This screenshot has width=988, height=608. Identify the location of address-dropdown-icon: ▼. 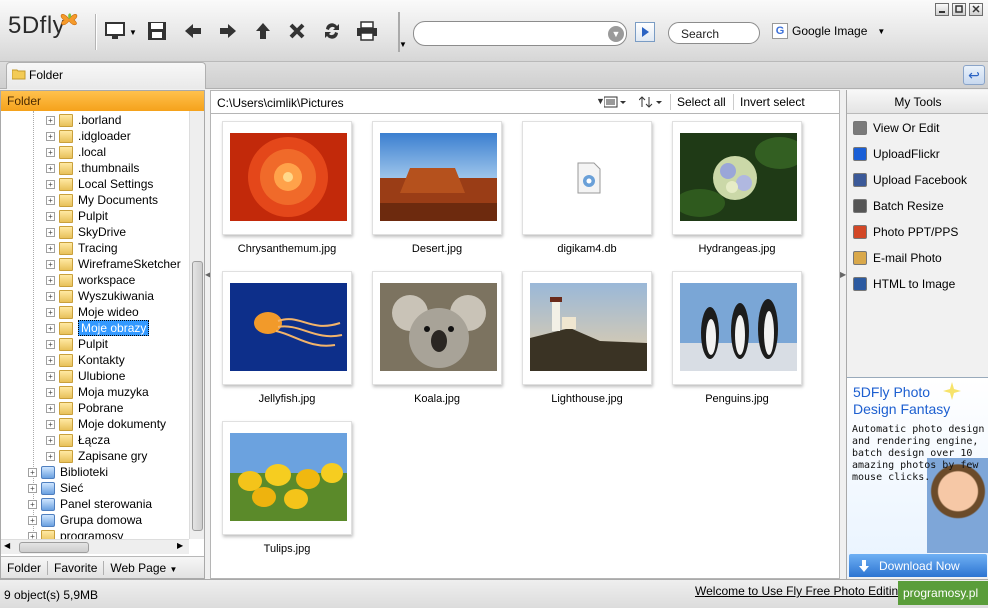
(616, 34).